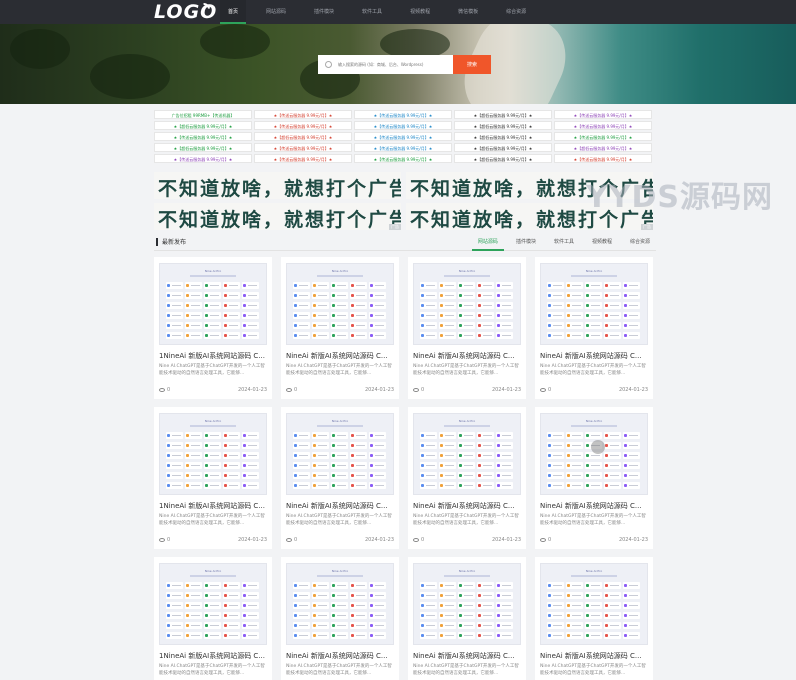 This screenshot has height=680, width=796. I want to click on nav-item-software-tools: 软件工具, so click(372, 12).